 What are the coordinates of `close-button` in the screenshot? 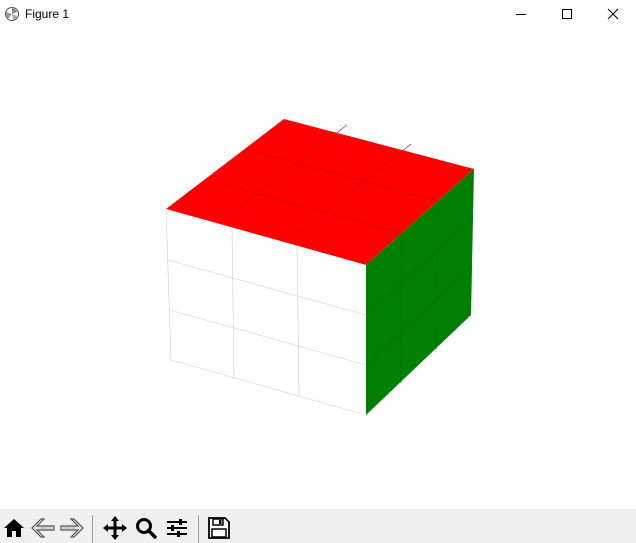 It's located at (613, 14).